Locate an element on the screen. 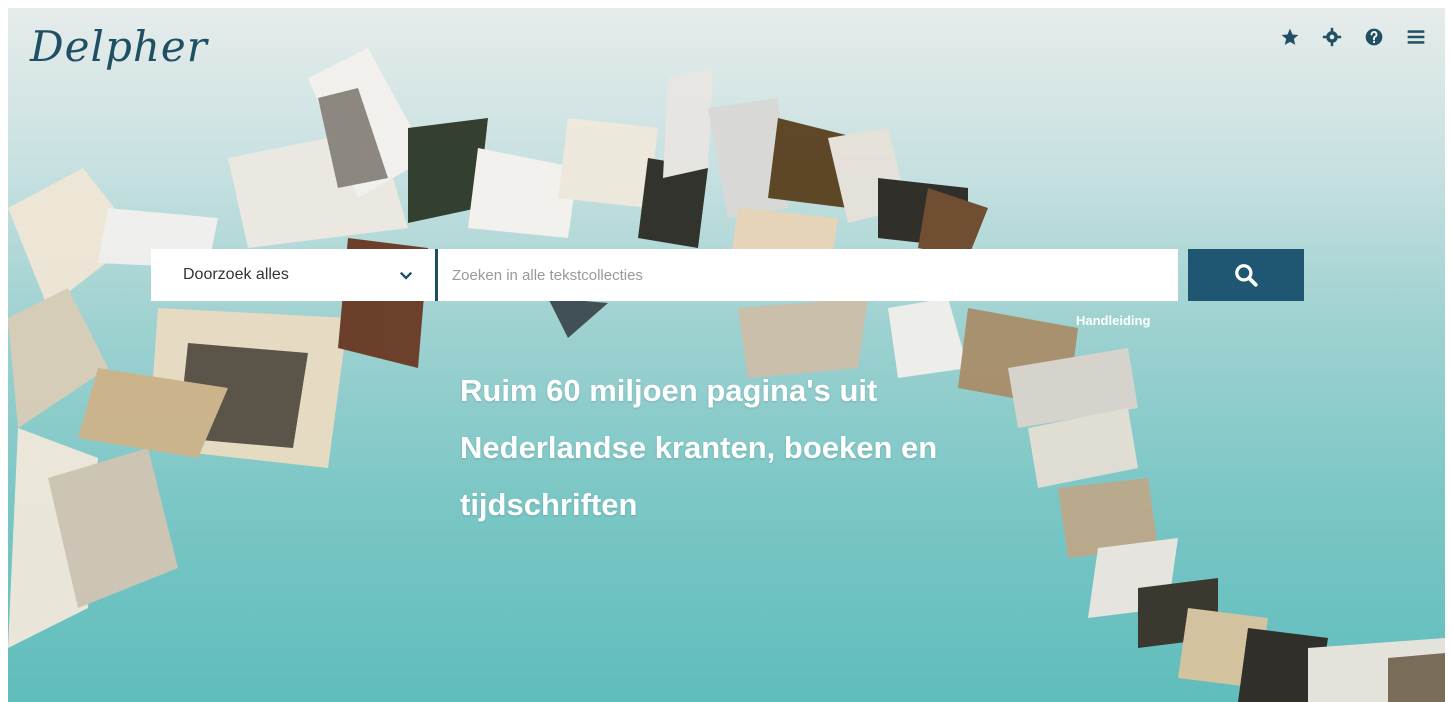 This screenshot has width=1451, height=702. search-icon is located at coordinates (1246, 275).